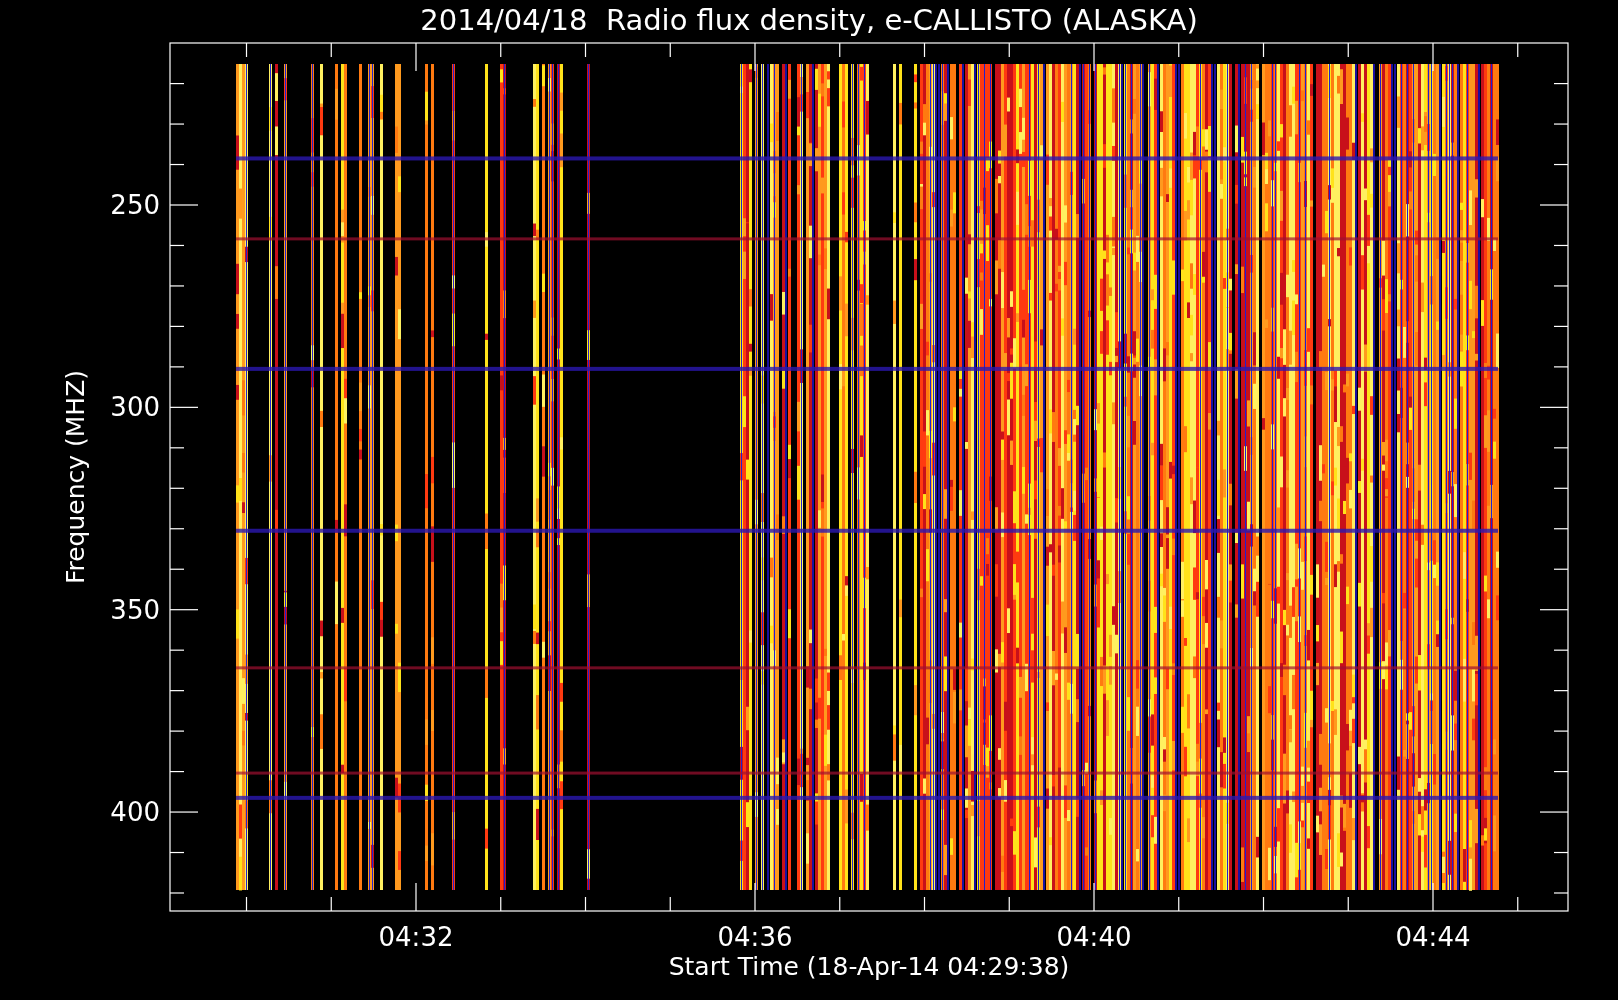 Image resolution: width=1618 pixels, height=1000 pixels. What do you see at coordinates (755, 937) in the screenshot?
I see `x-tick-label: 04:36` at bounding box center [755, 937].